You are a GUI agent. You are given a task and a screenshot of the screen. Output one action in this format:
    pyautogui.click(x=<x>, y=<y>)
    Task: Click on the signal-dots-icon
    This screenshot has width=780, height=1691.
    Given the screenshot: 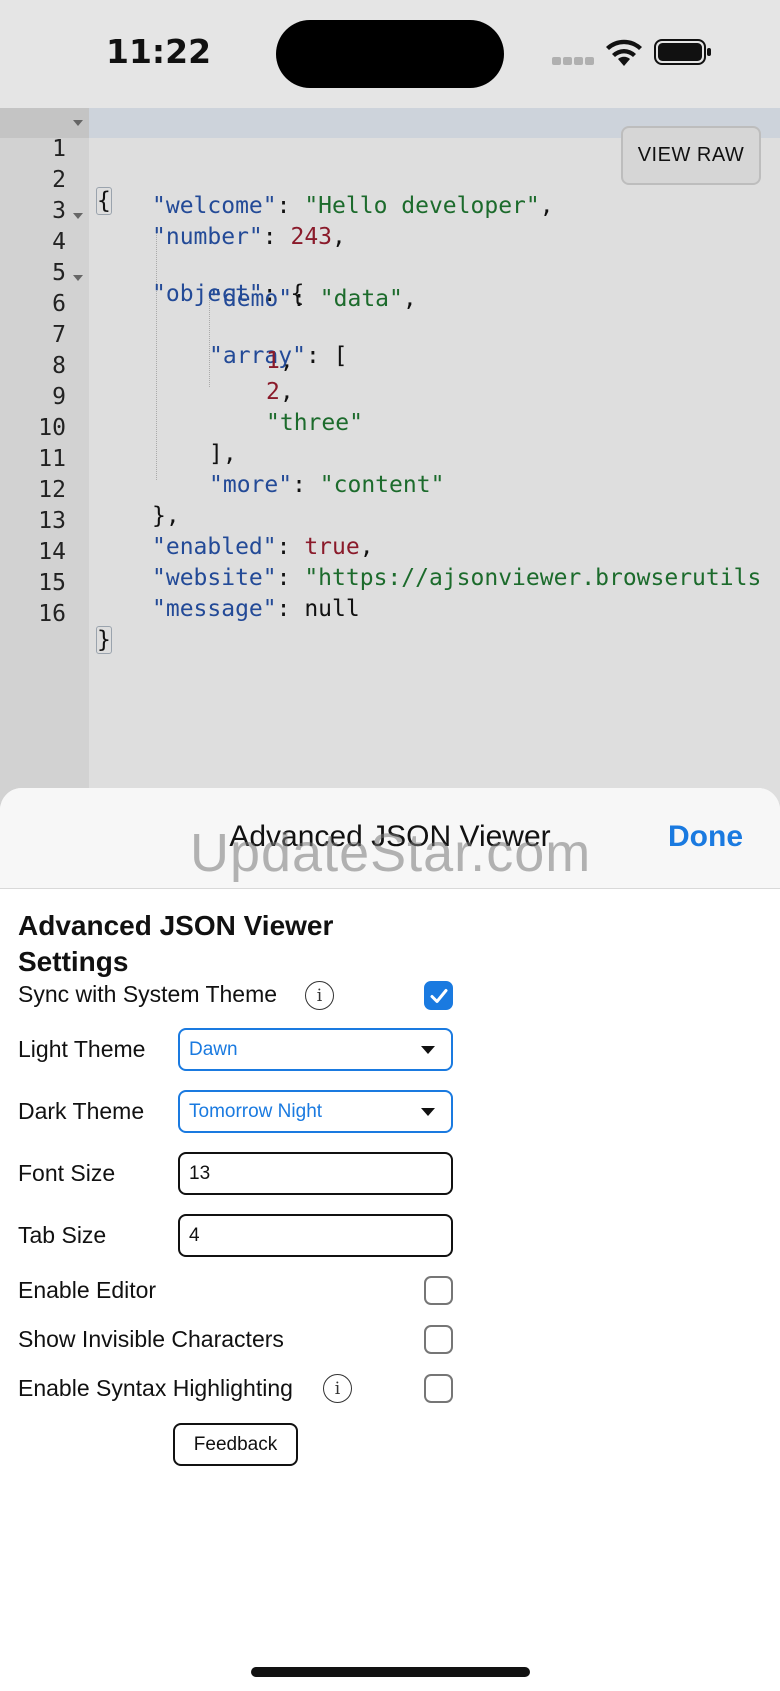 What is the action you would take?
    pyautogui.click(x=573, y=61)
    